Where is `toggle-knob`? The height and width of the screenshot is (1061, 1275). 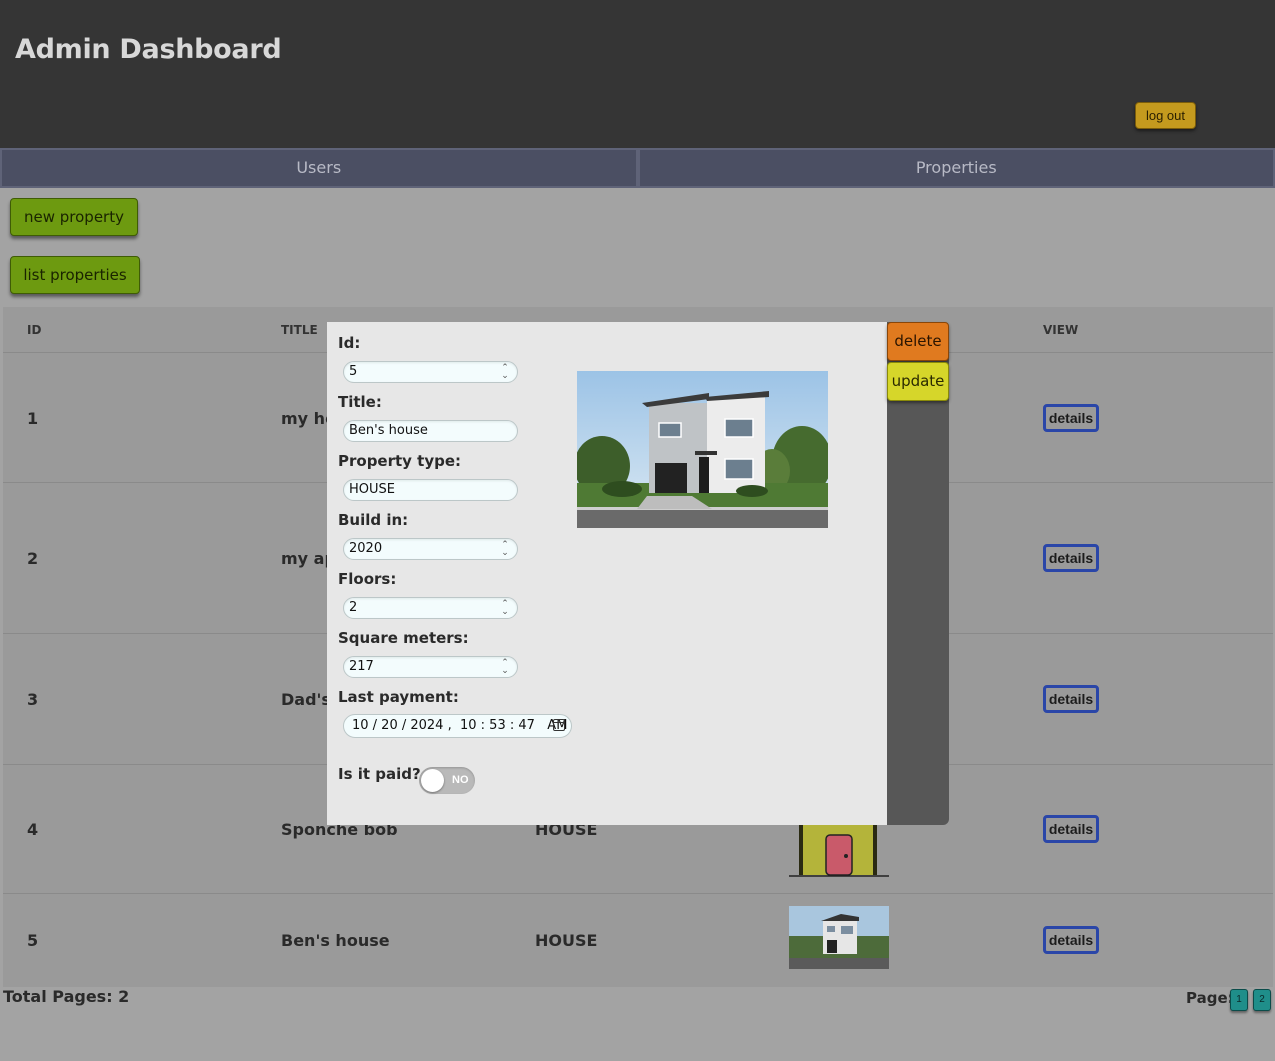 toggle-knob is located at coordinates (432, 780).